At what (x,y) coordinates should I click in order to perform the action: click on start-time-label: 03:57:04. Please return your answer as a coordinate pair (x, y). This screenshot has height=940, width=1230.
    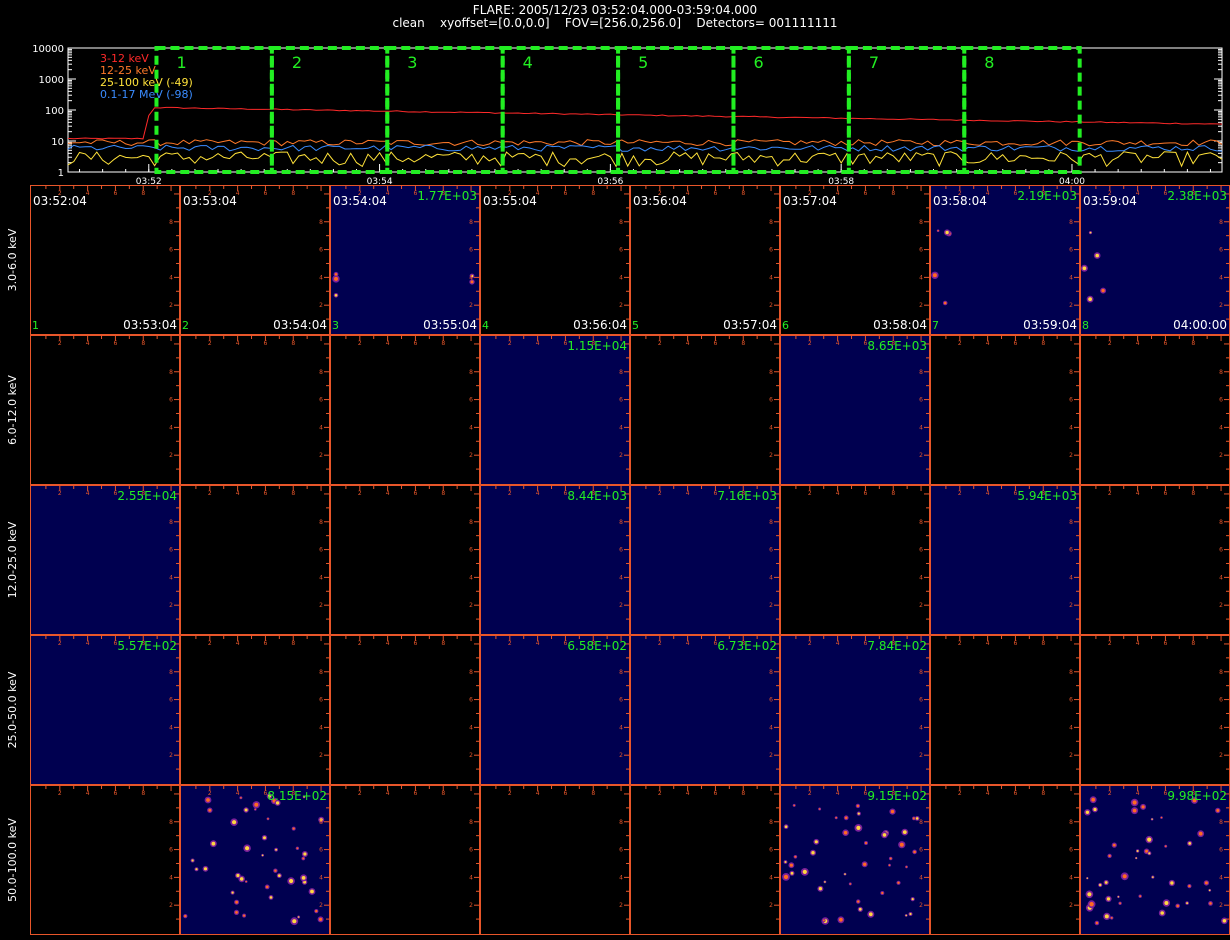
    Looking at the image, I should click on (810, 201).